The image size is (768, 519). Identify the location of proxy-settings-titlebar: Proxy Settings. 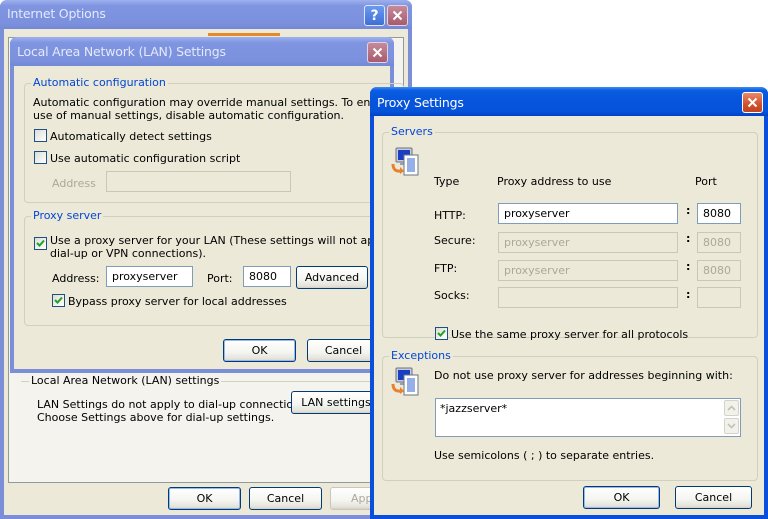
(569, 101).